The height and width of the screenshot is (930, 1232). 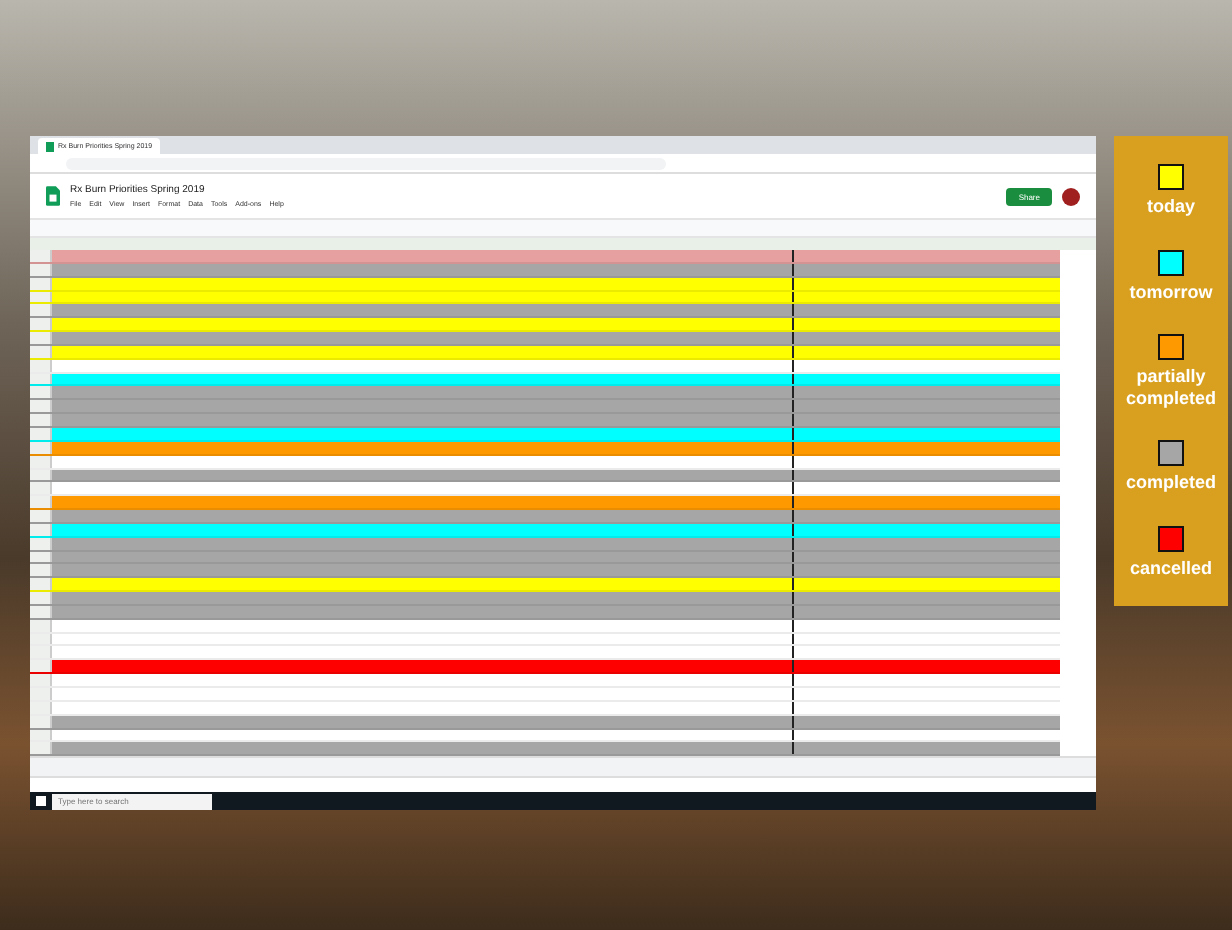 I want to click on legend-label: tomorrow, so click(x=1171, y=291).